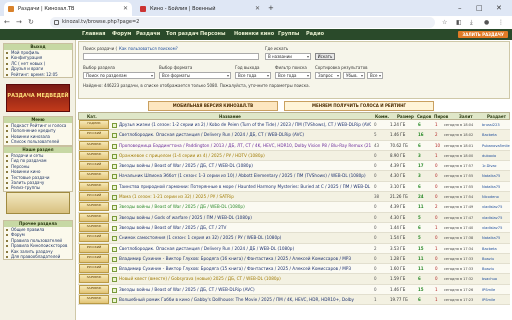  I want to click on nav-radio: Радио, so click(315, 34).